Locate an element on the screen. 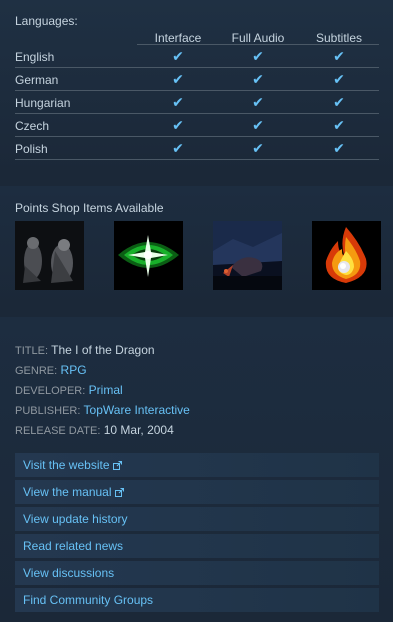 This screenshot has width=393, height=622. detail-release-date: RELEASE DATE: 10 Mar, 2004 is located at coordinates (102, 433).